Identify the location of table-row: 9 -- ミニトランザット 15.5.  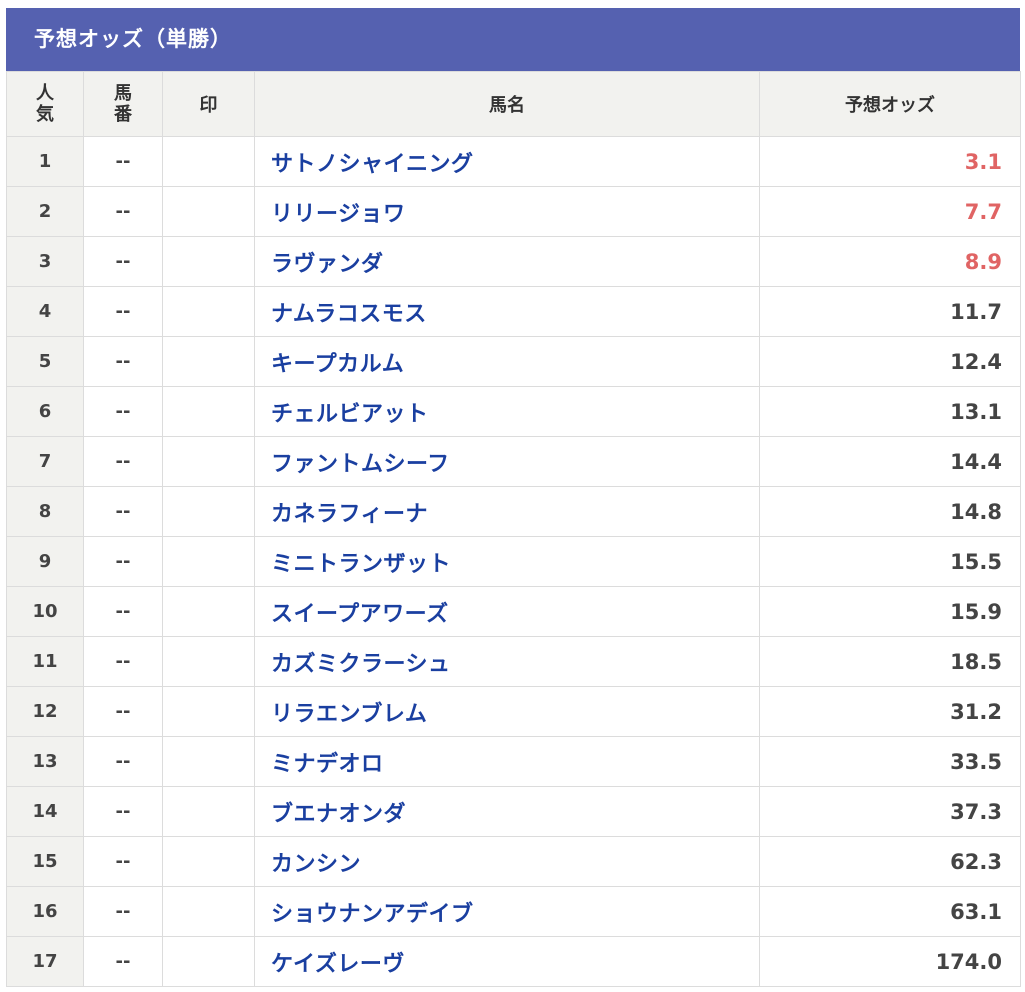
(513, 561).